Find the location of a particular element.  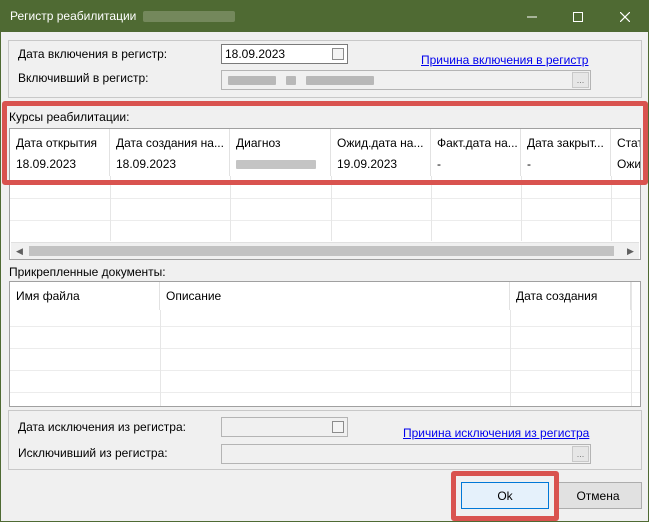

scrollbar-thumb is located at coordinates (321, 251).